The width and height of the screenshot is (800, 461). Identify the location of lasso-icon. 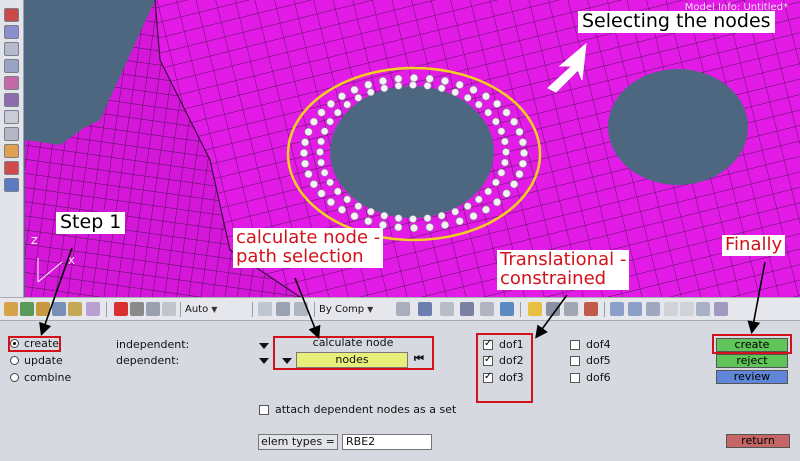
(265, 309).